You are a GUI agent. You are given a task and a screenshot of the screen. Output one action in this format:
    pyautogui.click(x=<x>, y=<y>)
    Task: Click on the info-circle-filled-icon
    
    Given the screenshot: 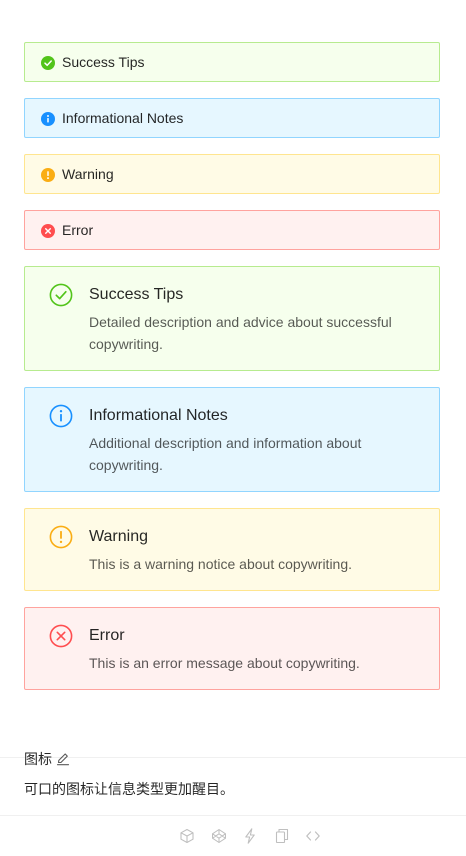 What is the action you would take?
    pyautogui.click(x=48, y=119)
    